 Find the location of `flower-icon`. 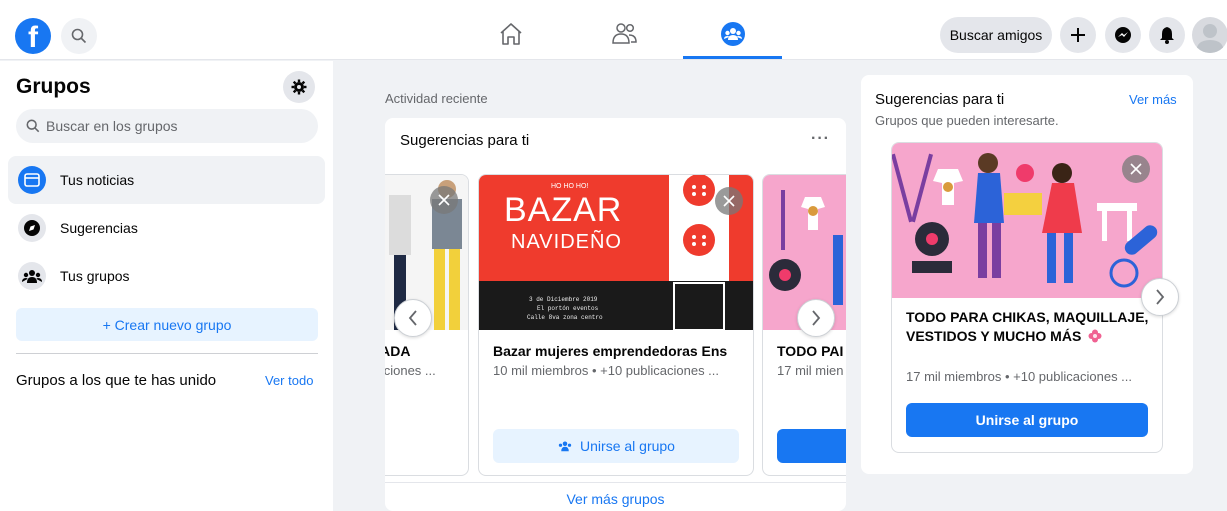

flower-icon is located at coordinates (1095, 336).